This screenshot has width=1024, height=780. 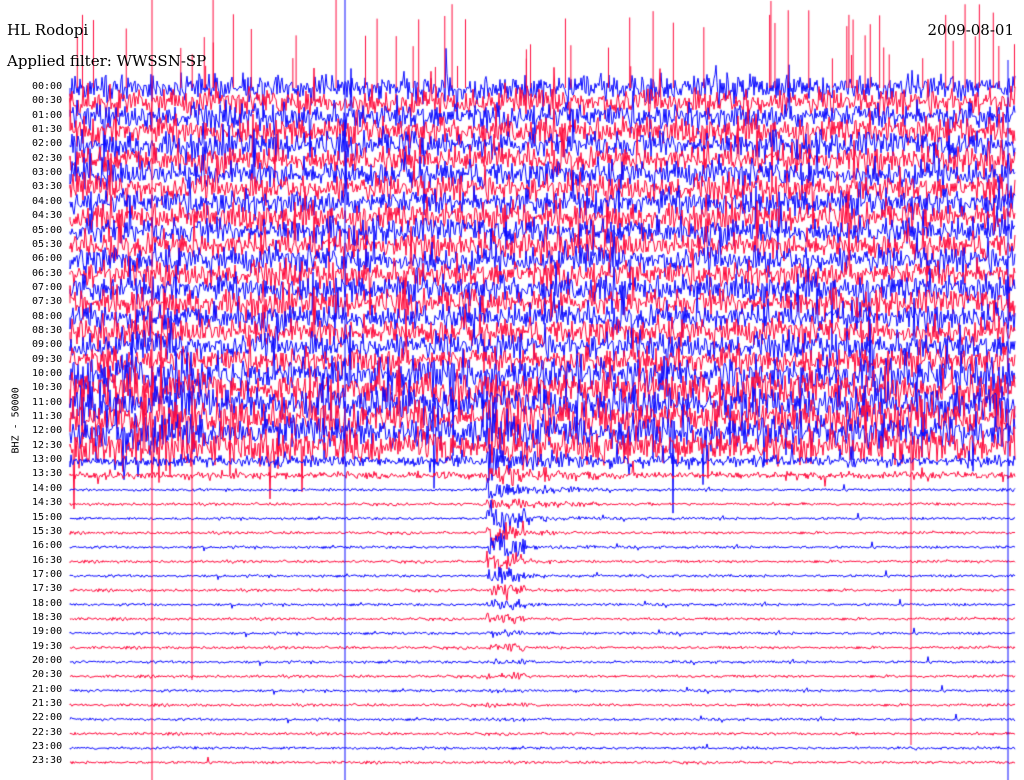 I want to click on time-tick-label: 16:30, so click(x=47, y=560).